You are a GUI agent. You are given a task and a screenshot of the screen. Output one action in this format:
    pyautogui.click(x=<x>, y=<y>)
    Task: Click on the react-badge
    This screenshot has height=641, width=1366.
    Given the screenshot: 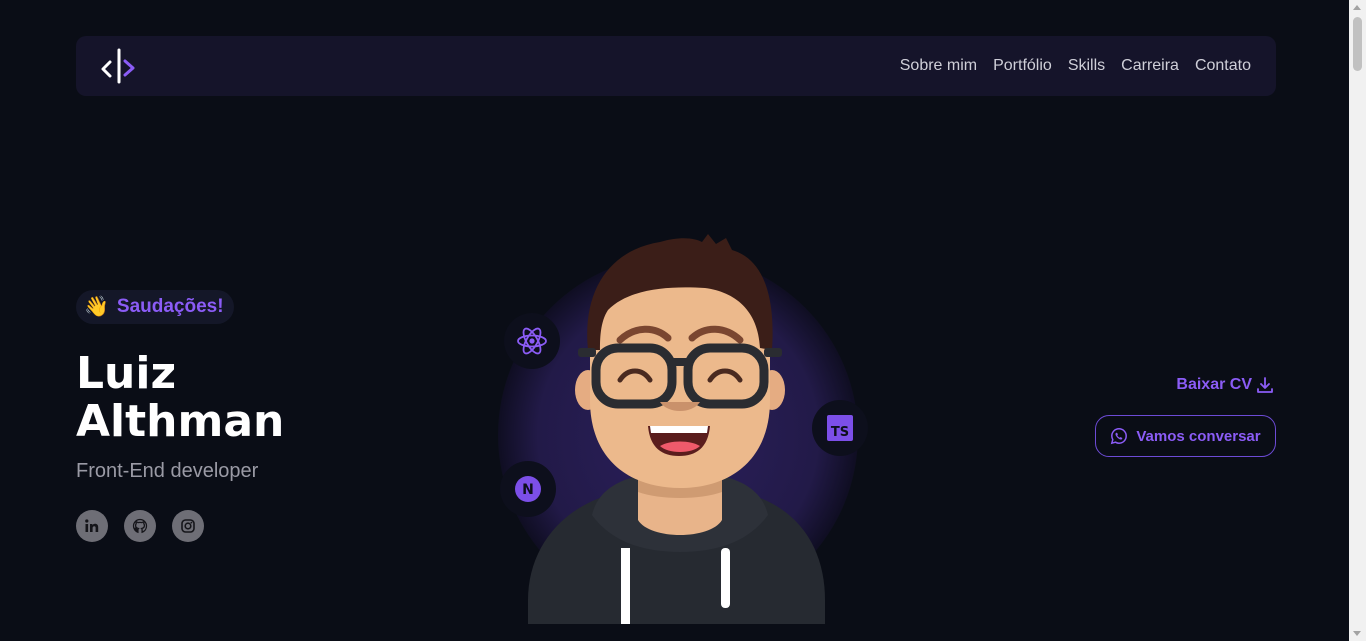 What is the action you would take?
    pyautogui.click(x=532, y=341)
    